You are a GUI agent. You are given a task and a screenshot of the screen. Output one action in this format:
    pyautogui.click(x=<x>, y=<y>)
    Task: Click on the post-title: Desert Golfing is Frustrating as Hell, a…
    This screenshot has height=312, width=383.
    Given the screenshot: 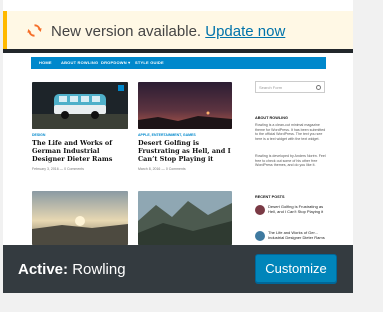 What is the action you would take?
    pyautogui.click(x=184, y=151)
    